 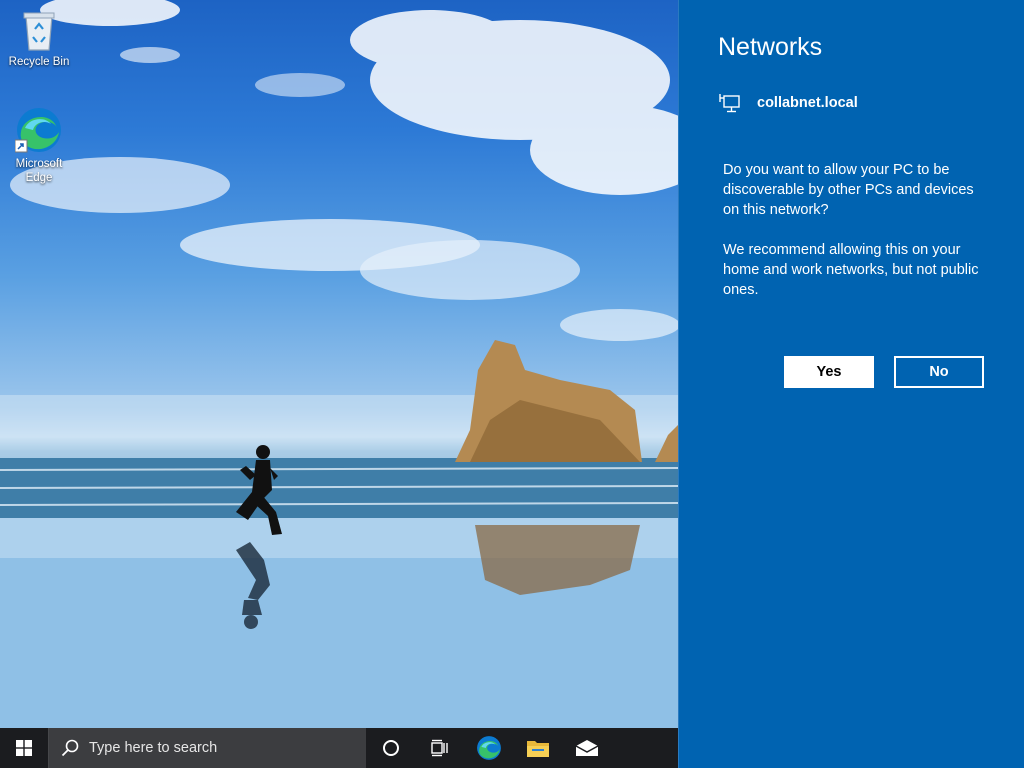 I want to click on cortana-icon, so click(x=390, y=748).